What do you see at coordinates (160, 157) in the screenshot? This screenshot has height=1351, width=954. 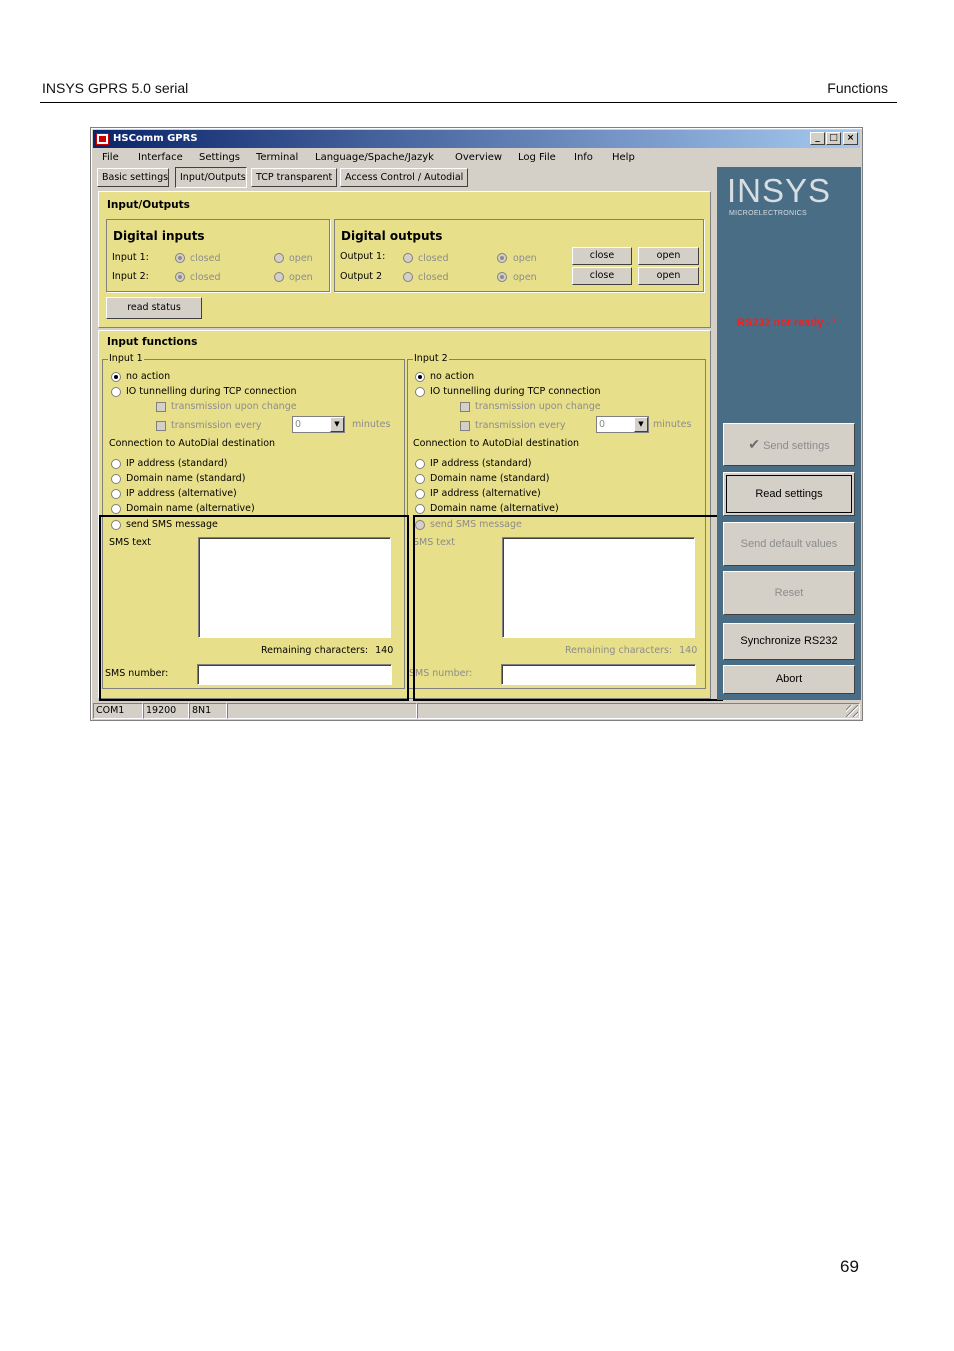 I see `menu-interface: Interface` at bounding box center [160, 157].